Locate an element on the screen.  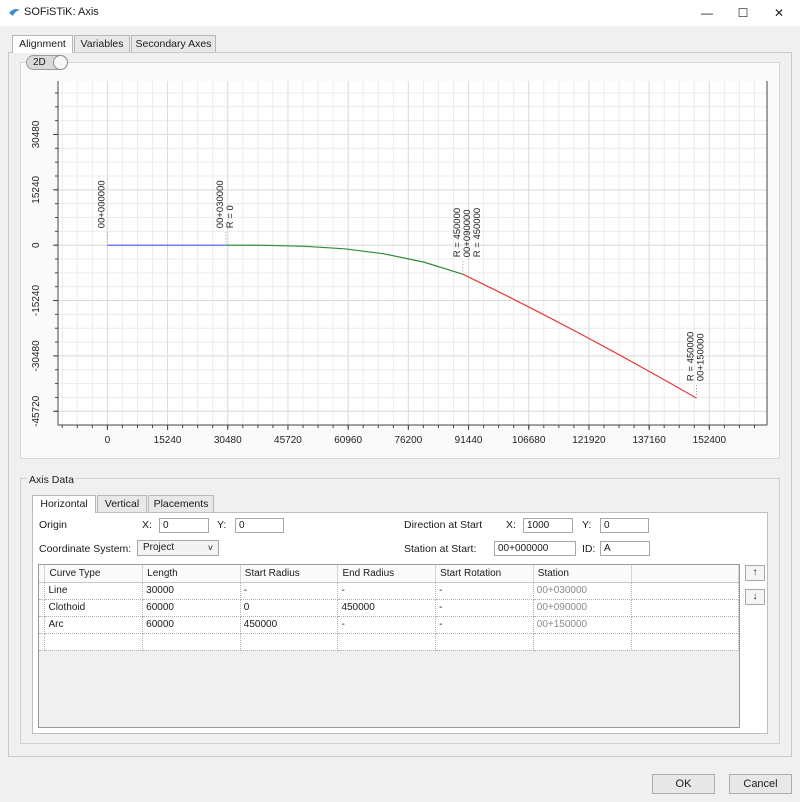
direction-x-field: 1000 is located at coordinates (548, 525).